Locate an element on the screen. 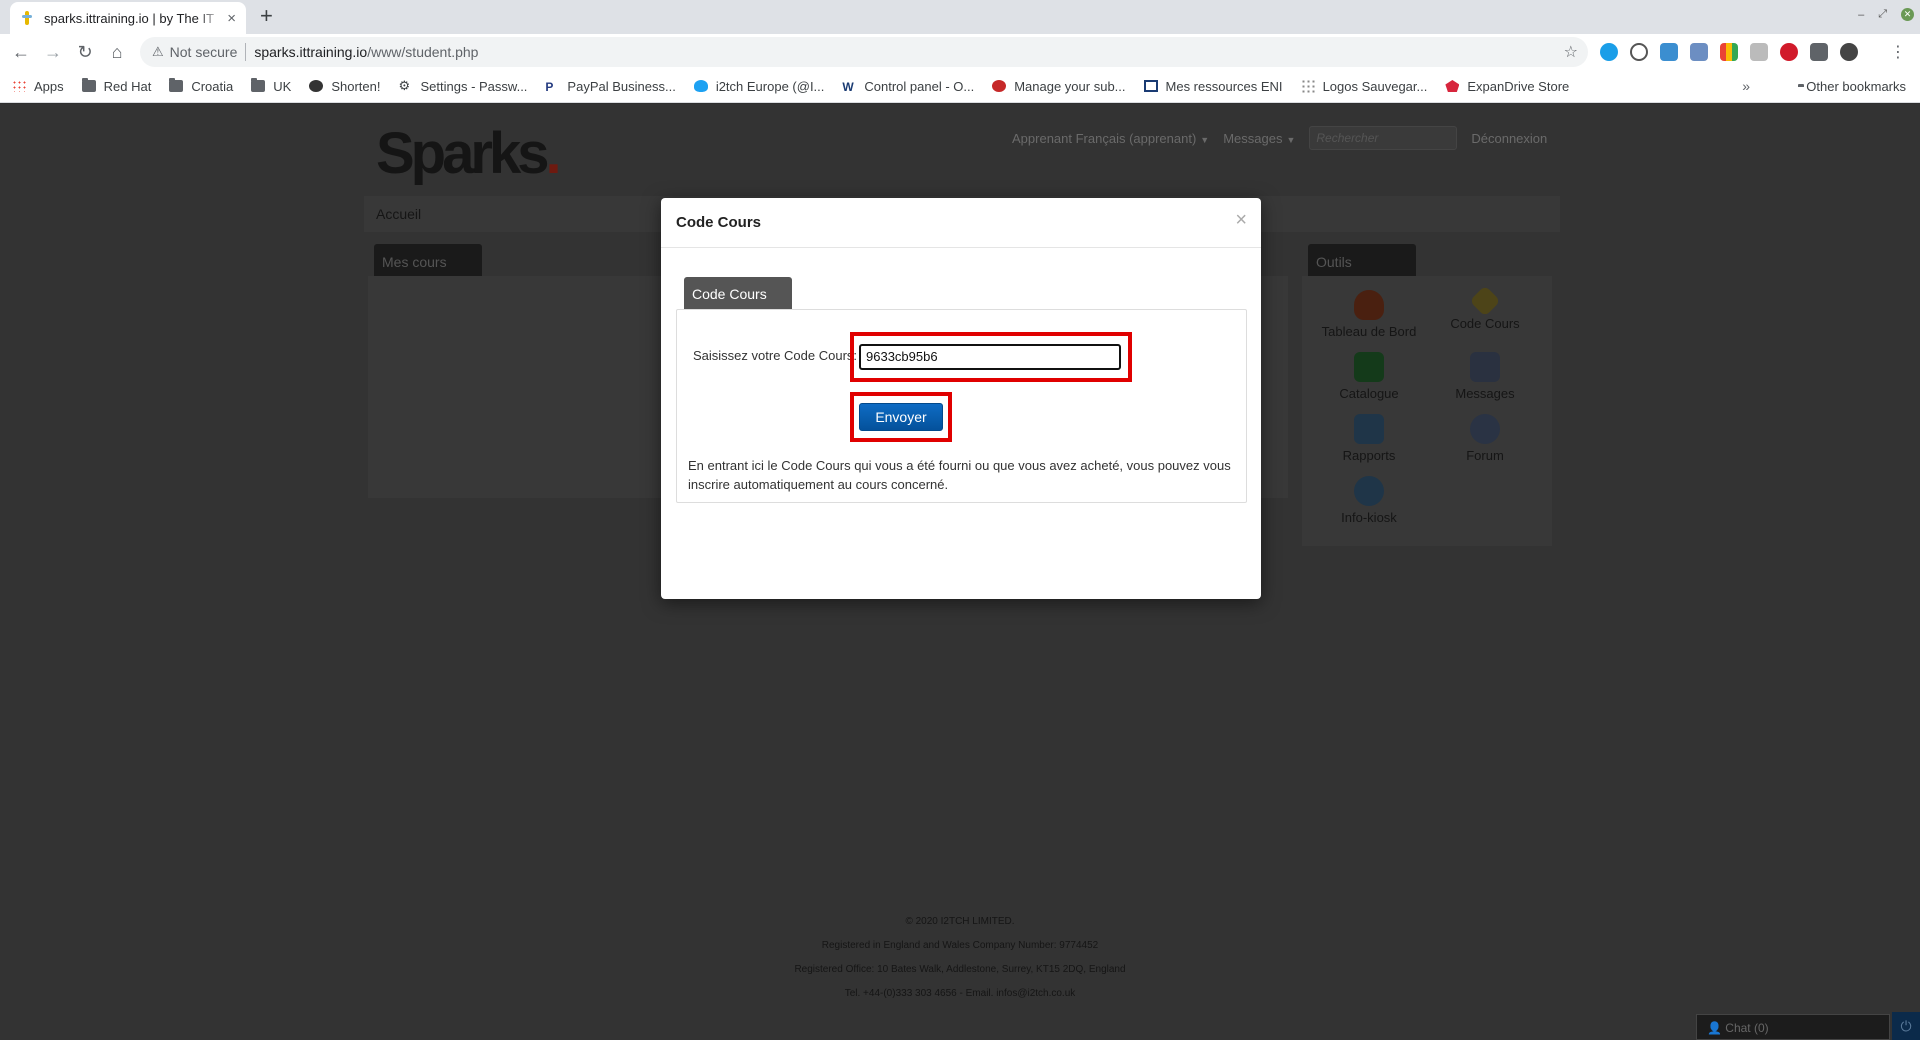  bookmark-eni: Mes ressources ENI is located at coordinates (1213, 86).